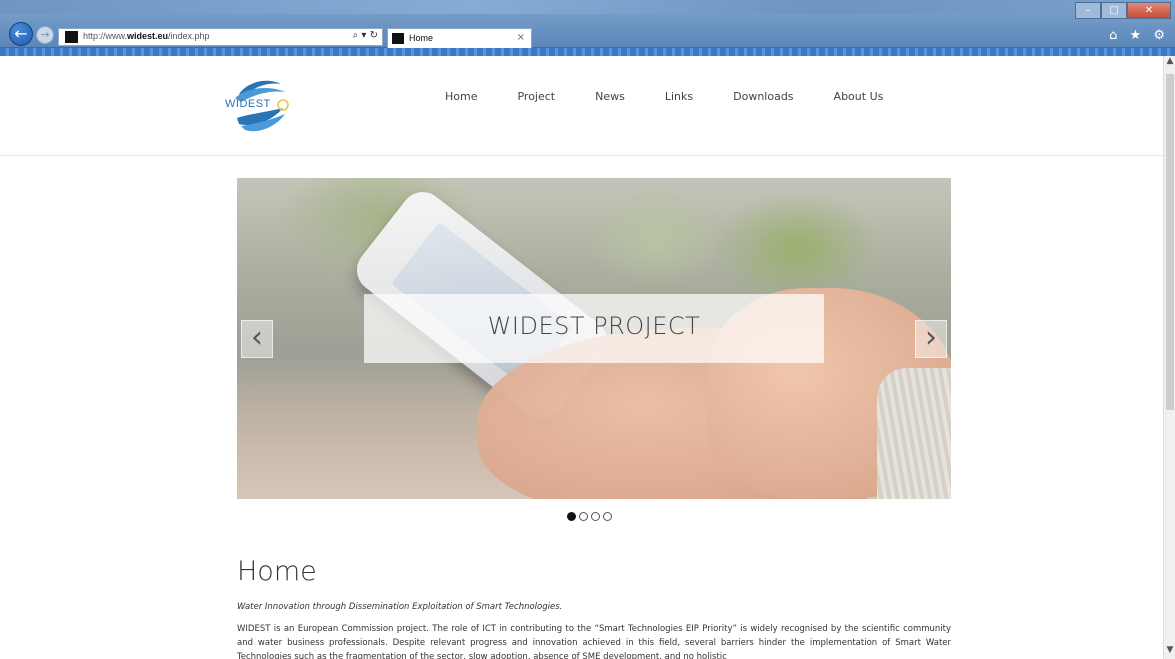 Image resolution: width=1175 pixels, height=659 pixels. Describe the element at coordinates (459, 38) in the screenshot. I see `tab-home: Home ×` at that location.